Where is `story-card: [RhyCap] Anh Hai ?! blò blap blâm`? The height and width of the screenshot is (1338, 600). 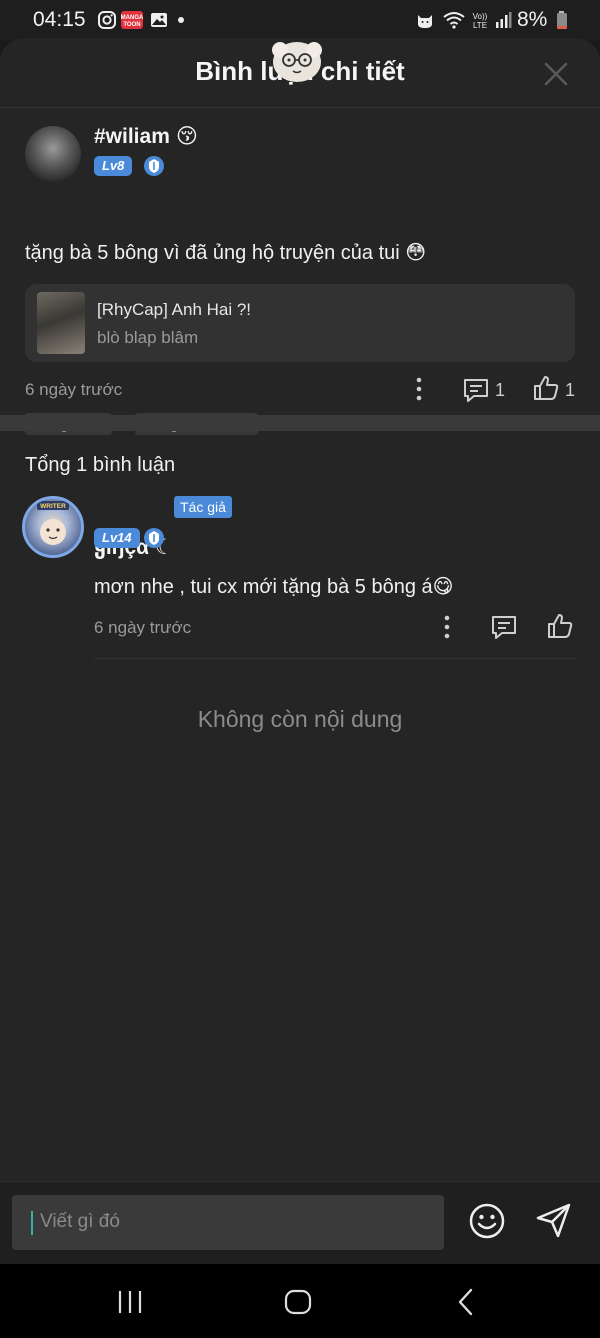
story-card: [RhyCap] Anh Hai ?! blò blap blâm is located at coordinates (300, 323).